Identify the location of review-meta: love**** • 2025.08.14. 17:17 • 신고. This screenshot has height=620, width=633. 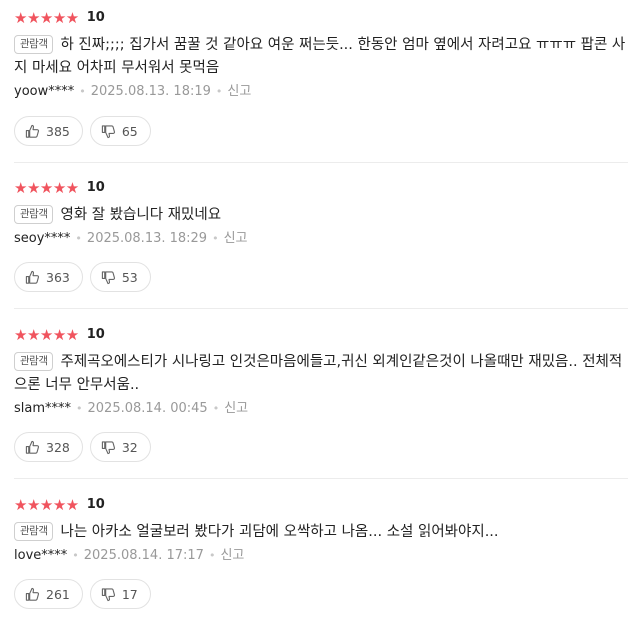
(129, 556).